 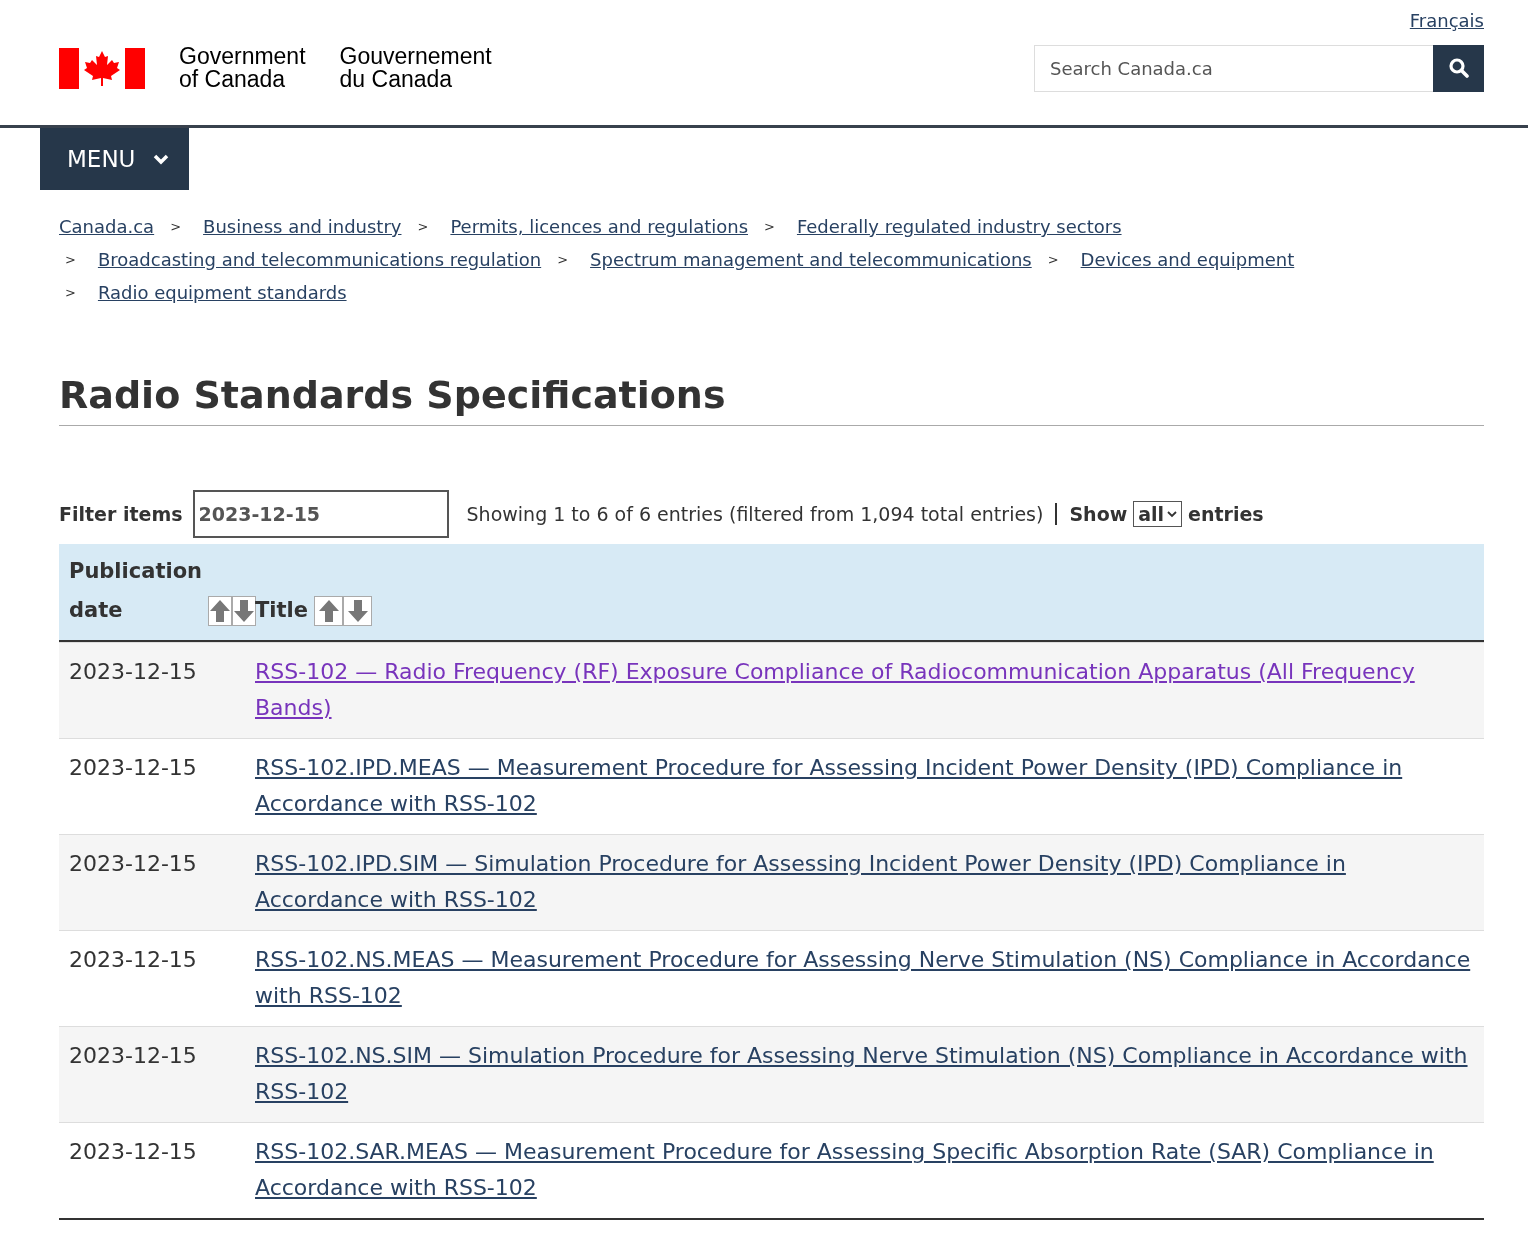 I want to click on breadcrumb-link: Business and industry, so click(x=302, y=226).